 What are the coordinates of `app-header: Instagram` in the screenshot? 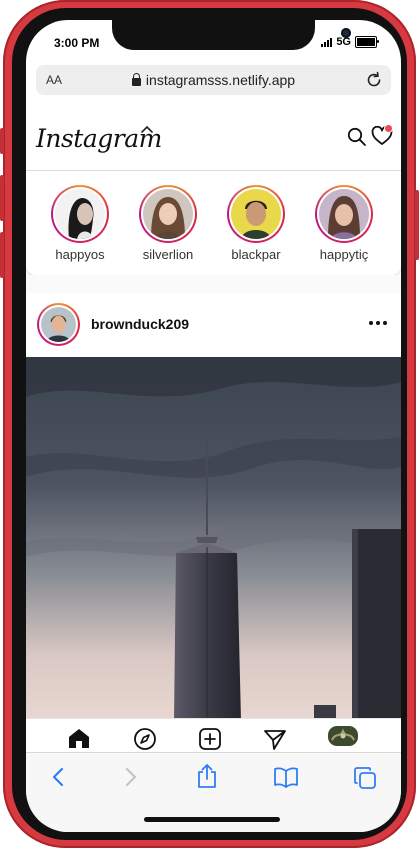 It's located at (213, 140).